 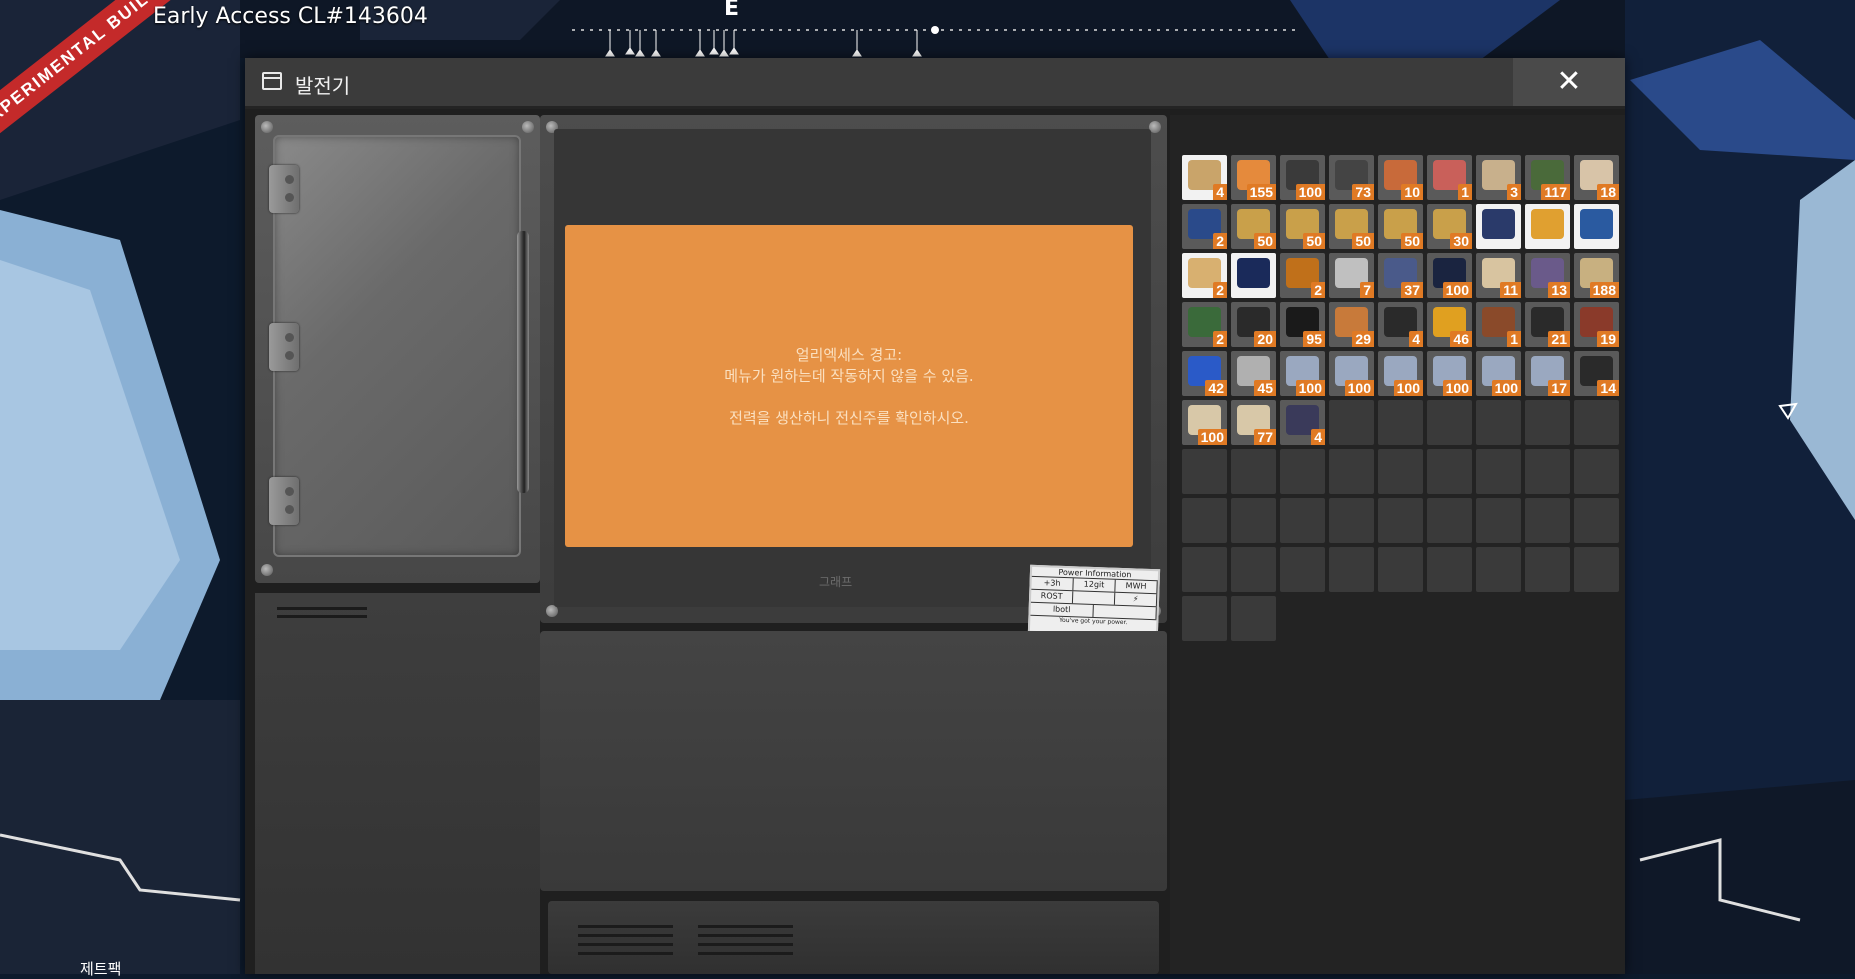 What do you see at coordinates (1498, 275) in the screenshot?
I see `inventory-slot: 11` at bounding box center [1498, 275].